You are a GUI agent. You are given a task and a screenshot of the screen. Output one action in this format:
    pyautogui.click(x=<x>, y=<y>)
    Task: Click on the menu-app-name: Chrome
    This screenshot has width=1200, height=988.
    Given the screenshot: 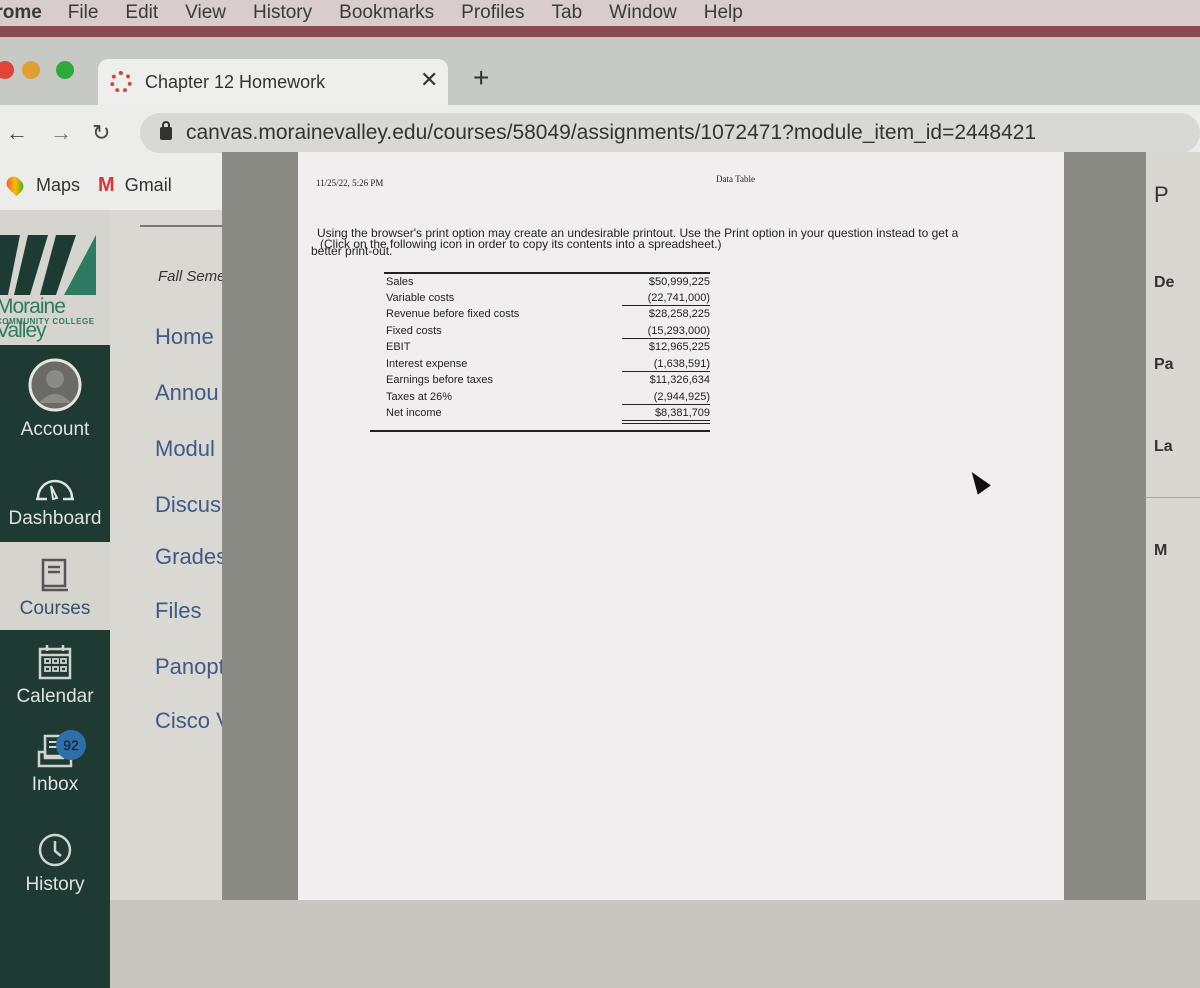 What is the action you would take?
    pyautogui.click(x=21, y=13)
    